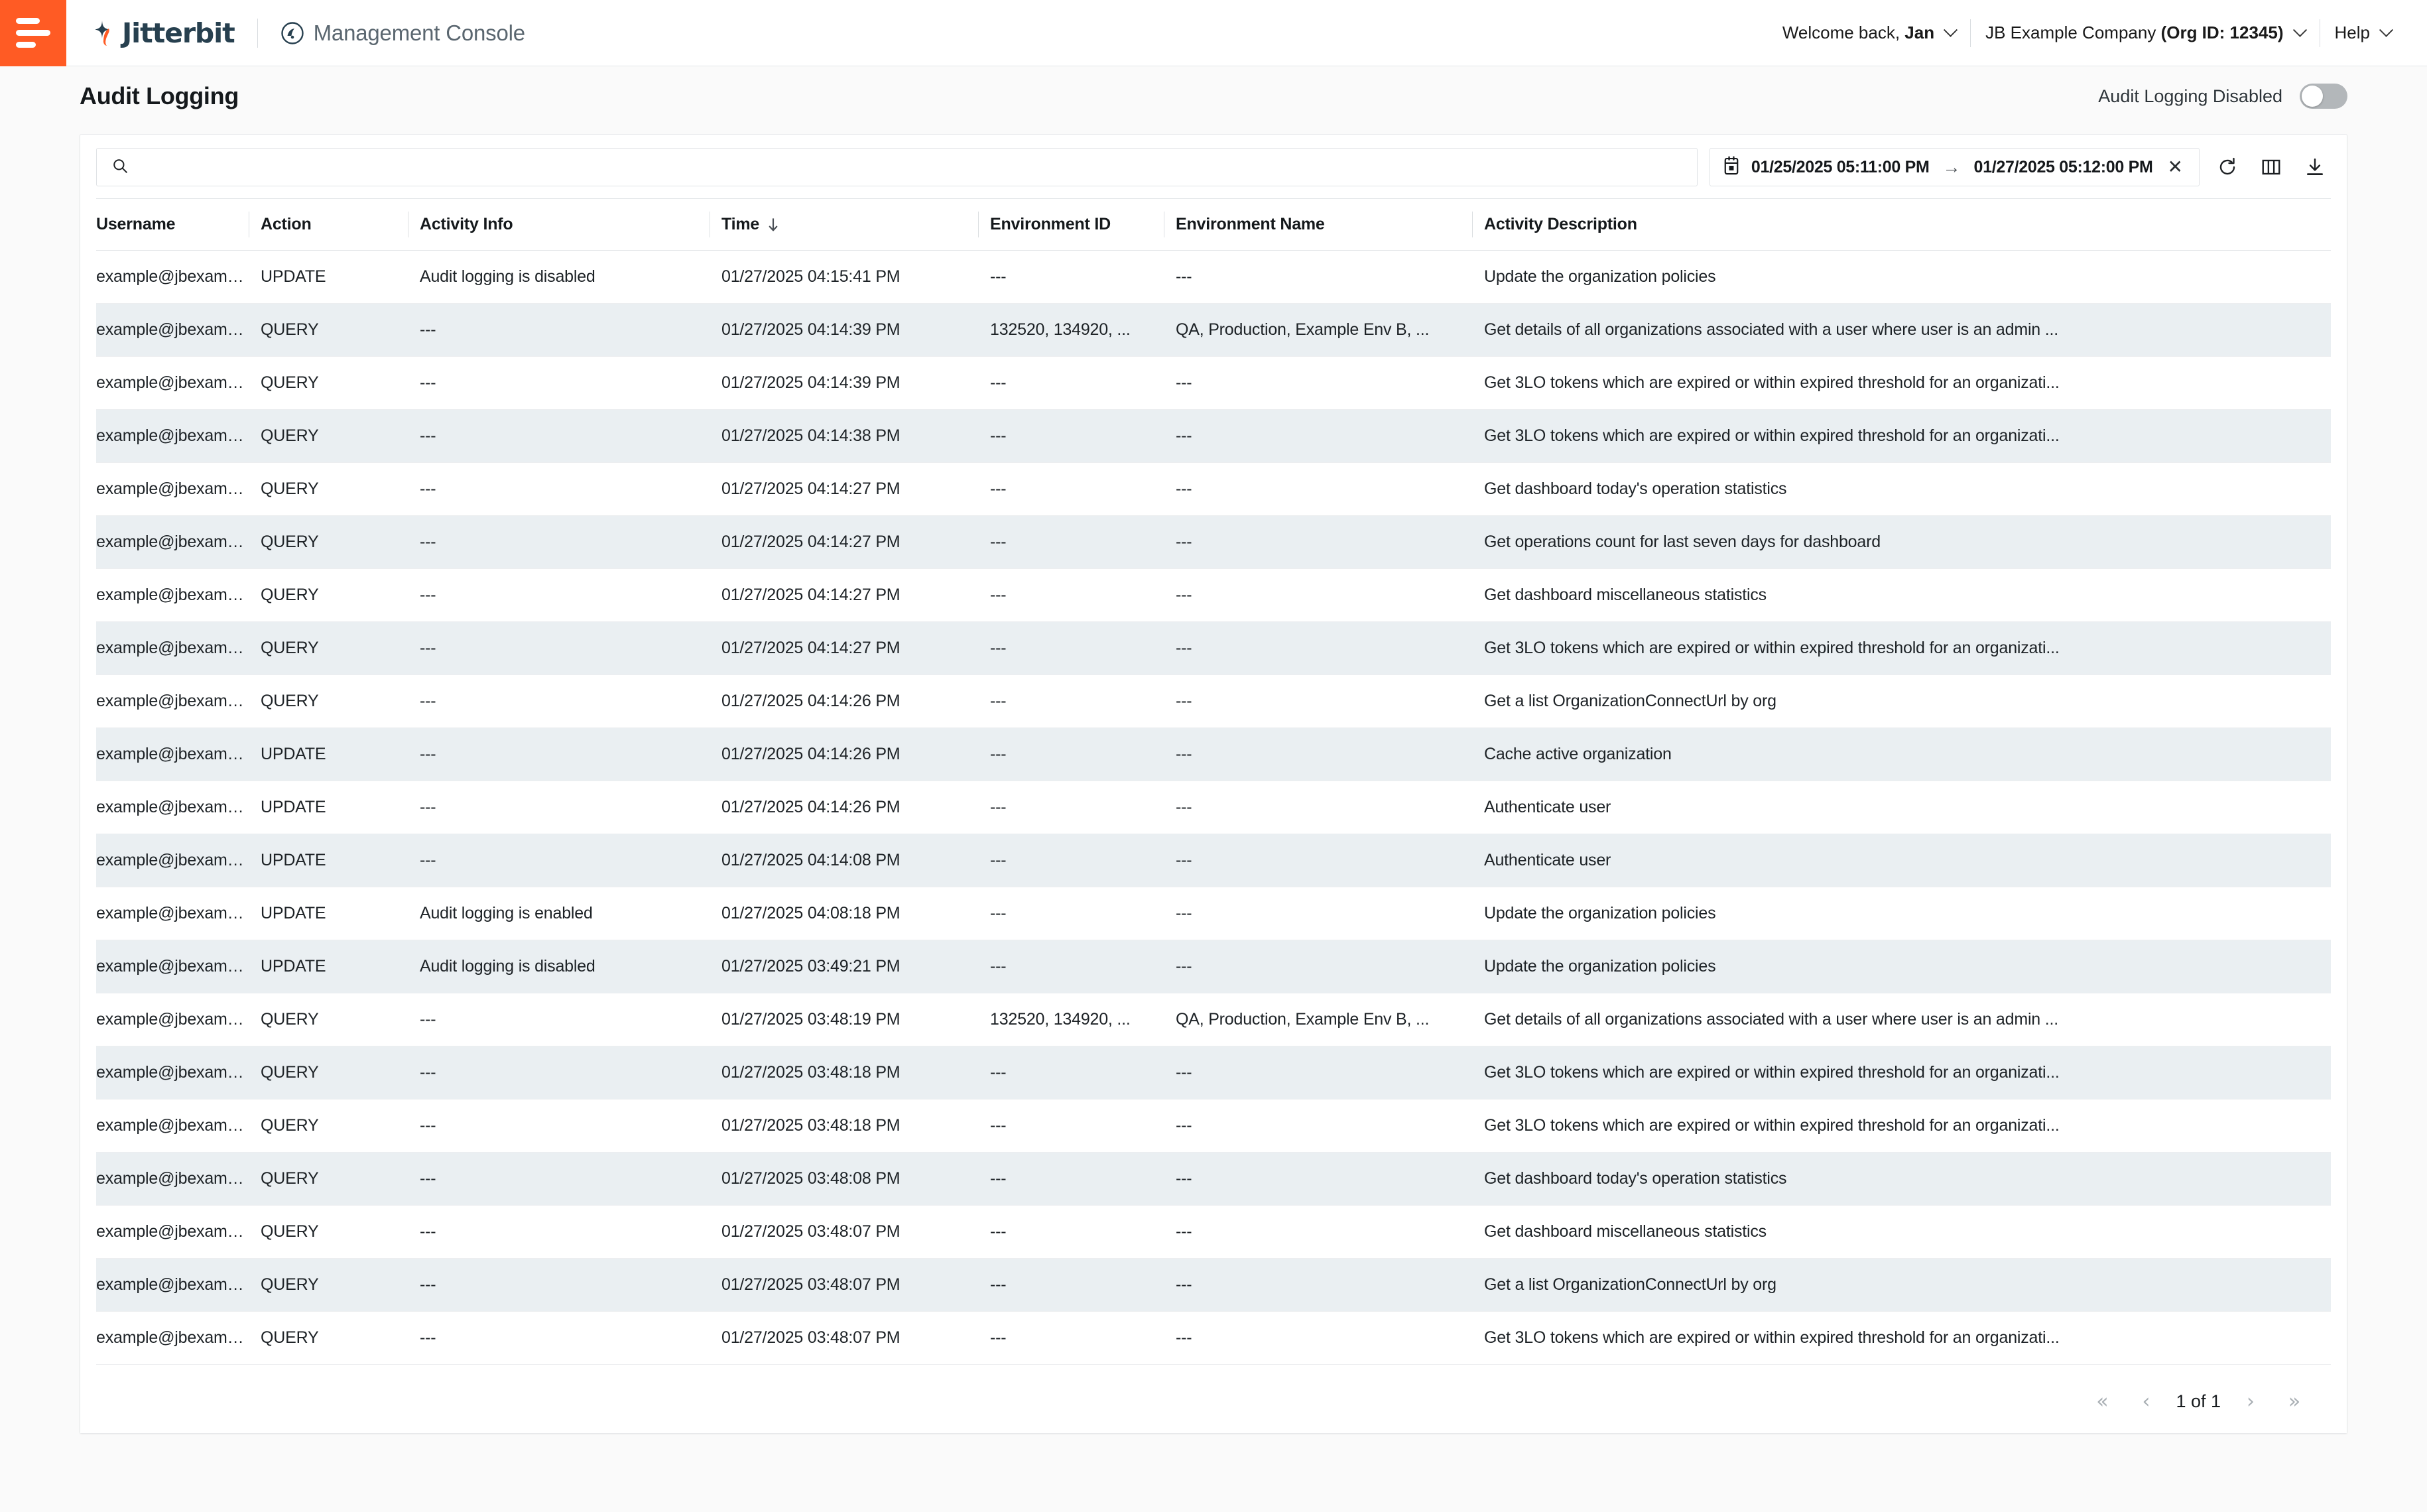 This screenshot has width=2427, height=1512. What do you see at coordinates (1213, 1401) in the screenshot?
I see `table-pagination: « ‹ 1 of 1 › »` at bounding box center [1213, 1401].